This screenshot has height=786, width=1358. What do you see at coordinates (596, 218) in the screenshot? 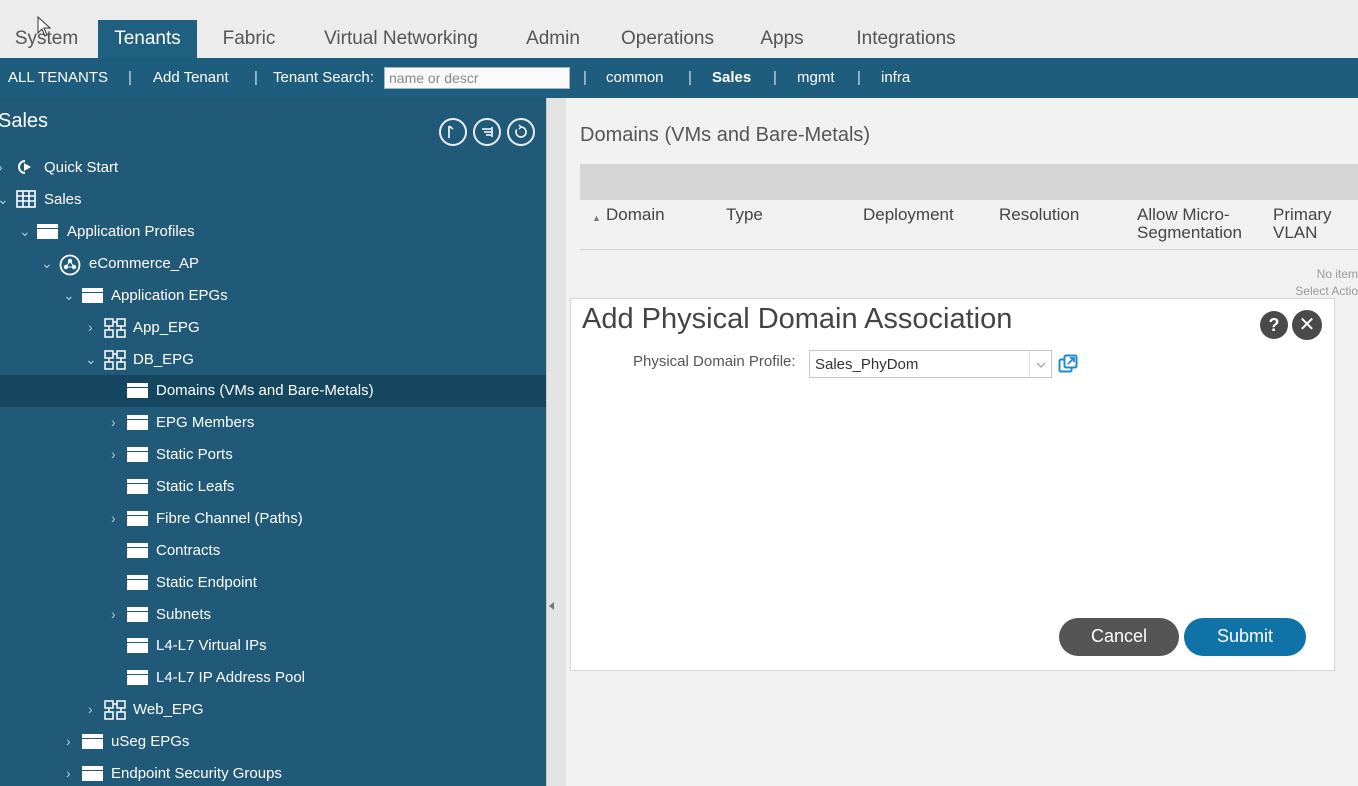
I see `sort-asc-icon: ▲` at bounding box center [596, 218].